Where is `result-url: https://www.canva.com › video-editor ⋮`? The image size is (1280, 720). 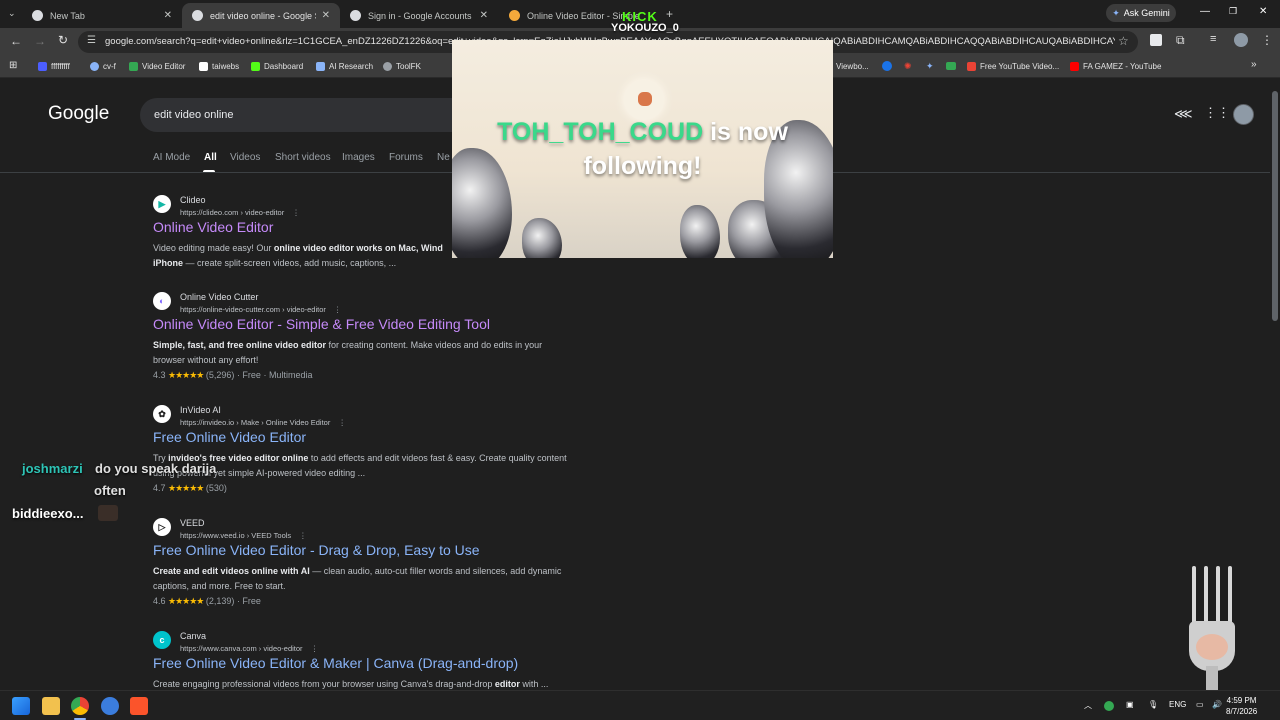
result-url: https://www.canva.com › video-editor ⋮ is located at coordinates (249, 648).